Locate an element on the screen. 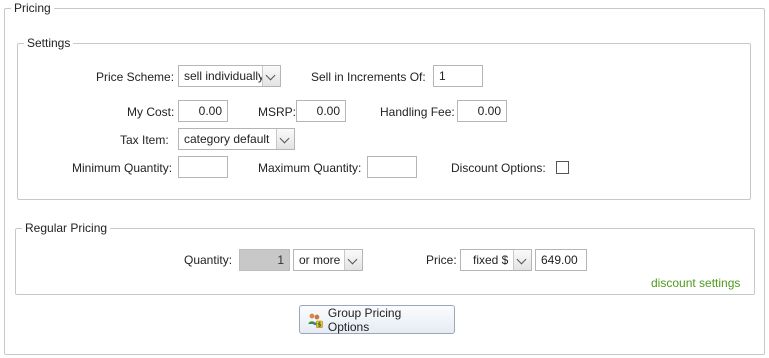 The height and width of the screenshot is (358, 769). discount-options-label: Discount Options: is located at coordinates (498, 168).